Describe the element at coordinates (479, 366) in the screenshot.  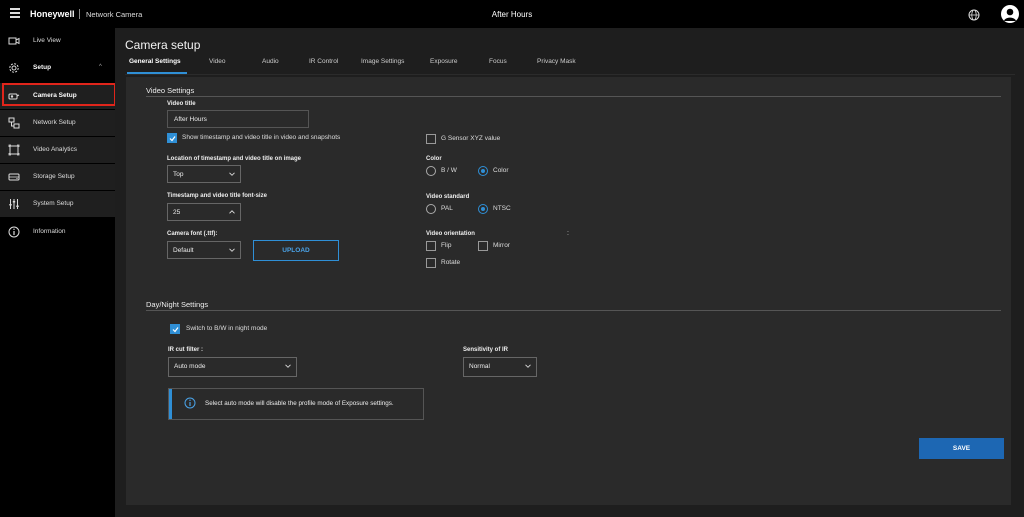
I see `sensitivity-ir-value: Normal` at that location.